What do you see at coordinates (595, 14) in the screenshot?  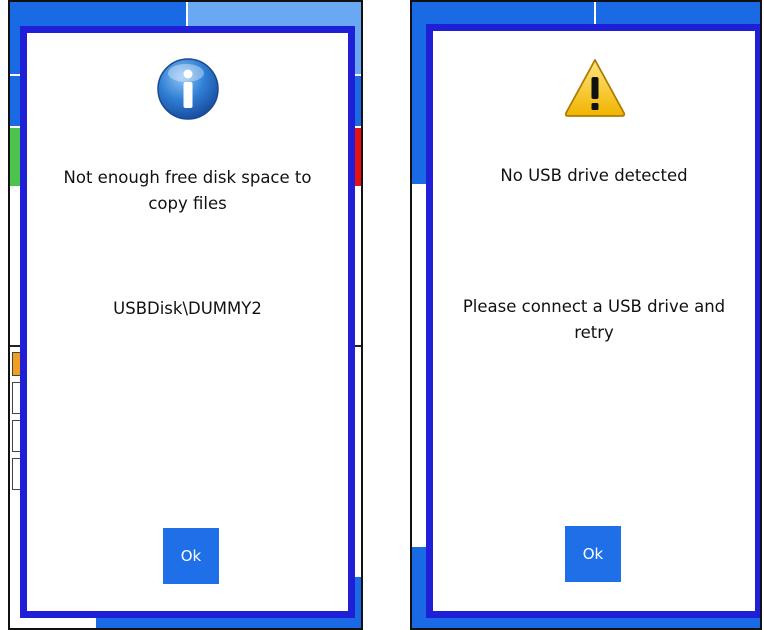 I see `background-header-divider` at bounding box center [595, 14].